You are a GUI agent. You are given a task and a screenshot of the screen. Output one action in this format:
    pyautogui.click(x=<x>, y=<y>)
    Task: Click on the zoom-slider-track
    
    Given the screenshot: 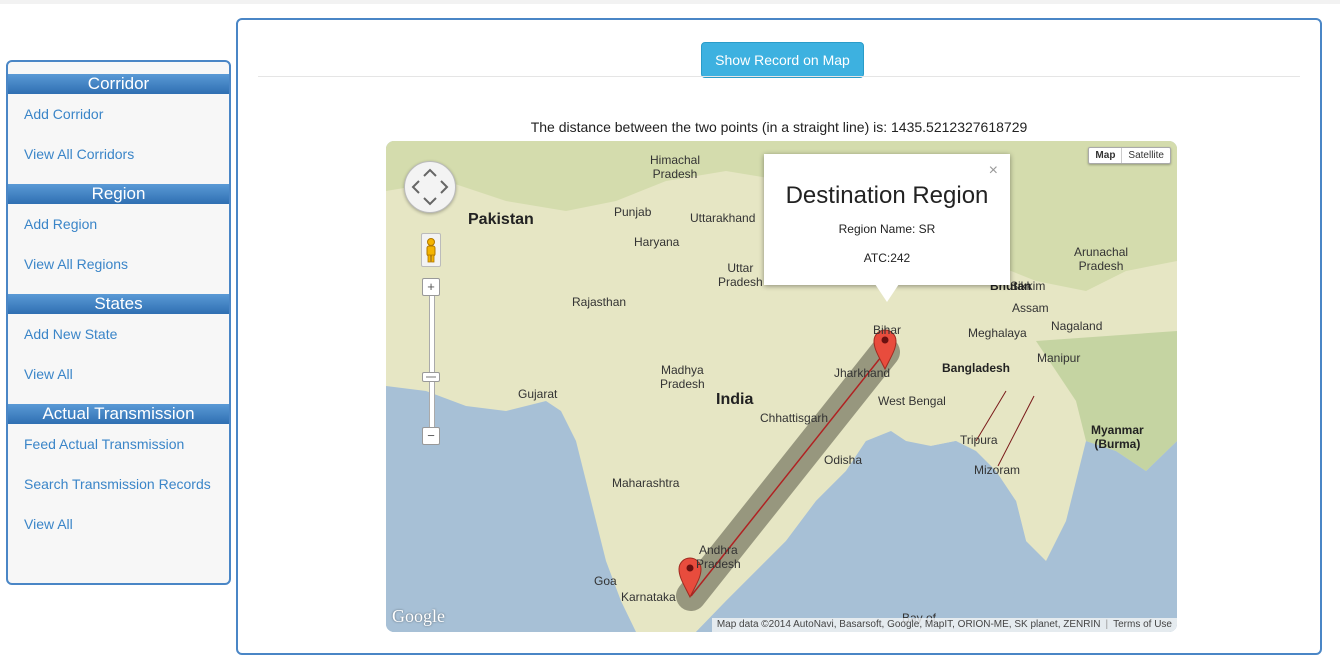 What is the action you would take?
    pyautogui.click(x=432, y=366)
    